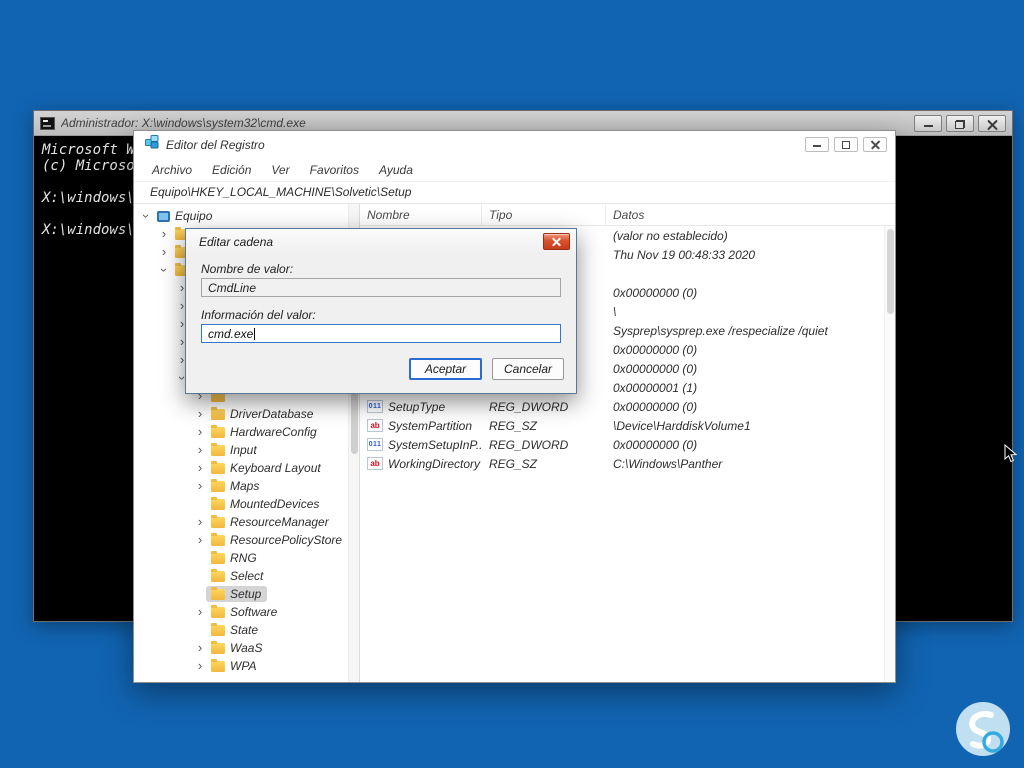  I want to click on tree-item-maps: › Maps, so click(246, 486).